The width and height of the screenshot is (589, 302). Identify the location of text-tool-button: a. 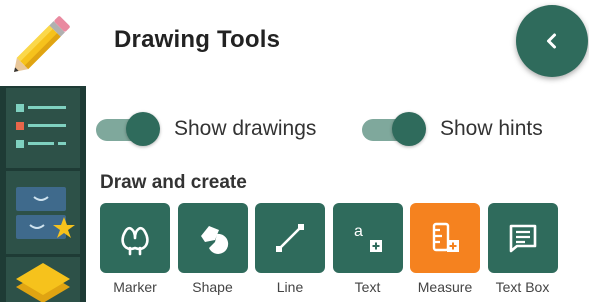
(367, 238).